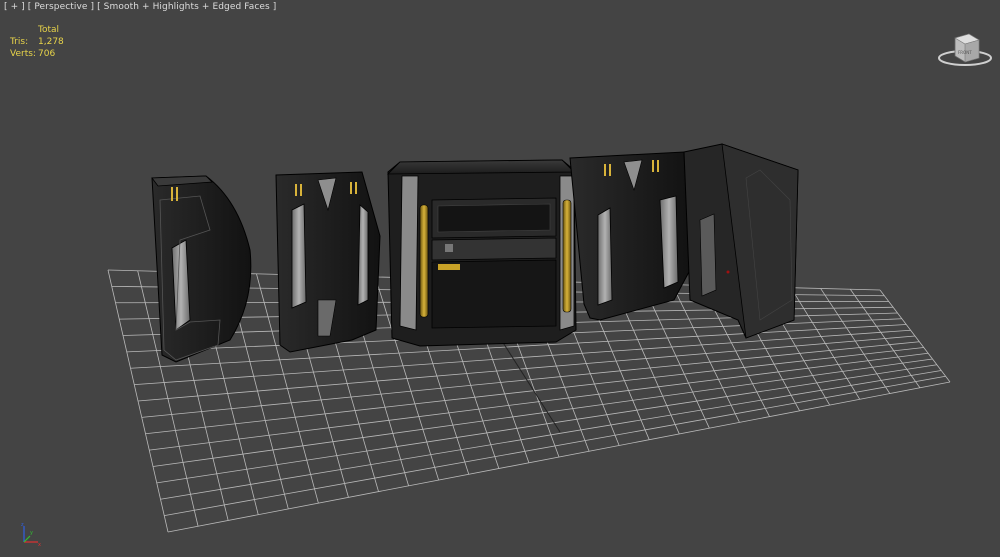 The image size is (1000, 557). I want to click on panel-curved-left, so click(201, 269).